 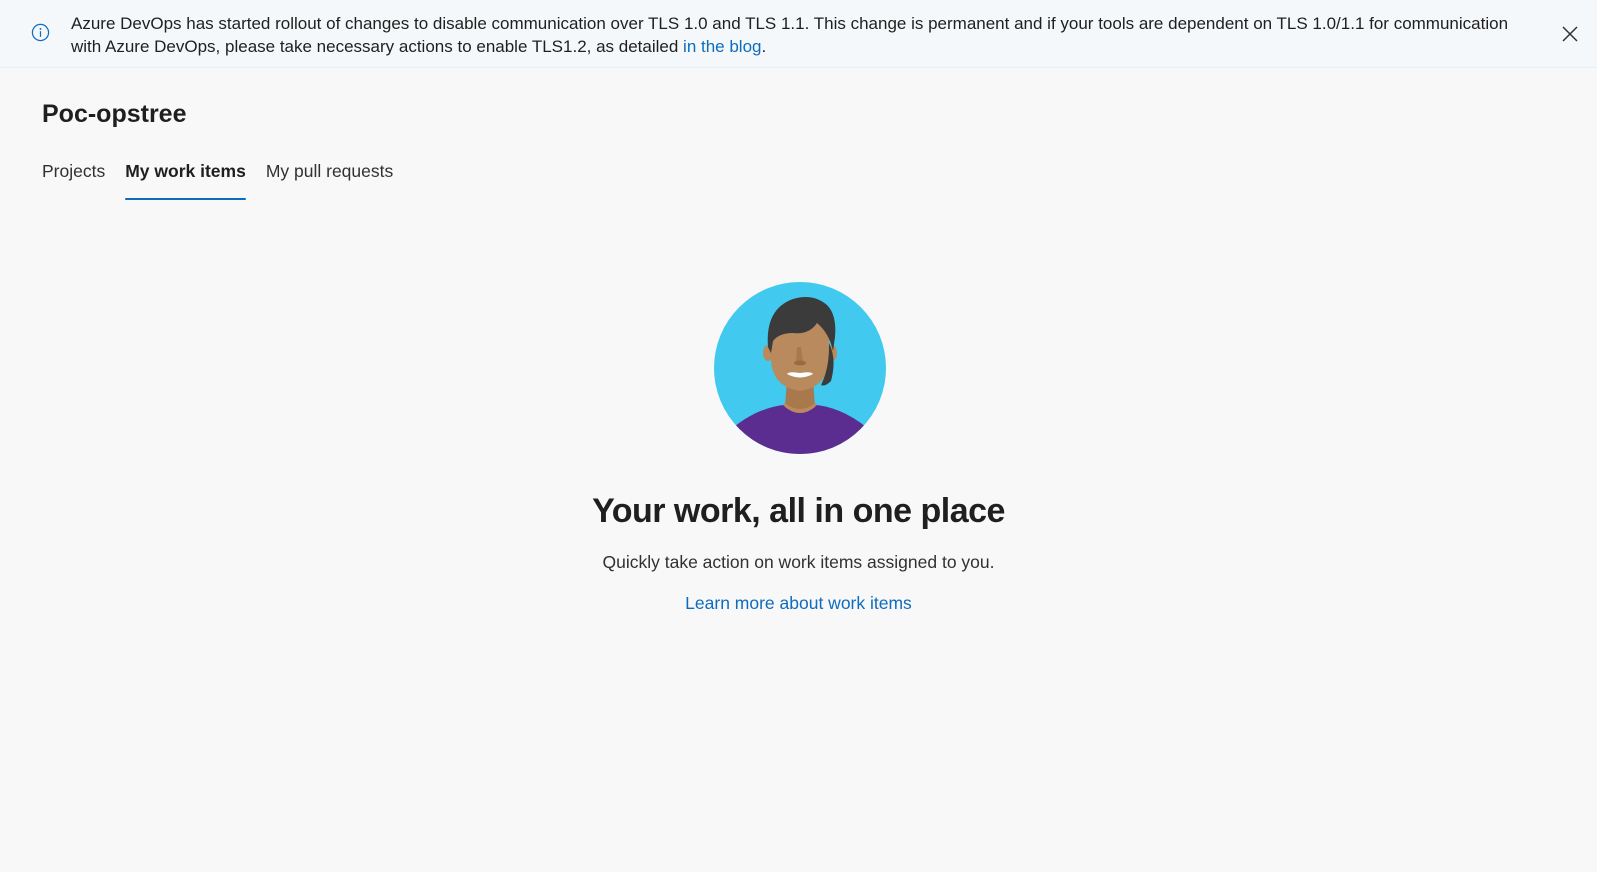 I want to click on learn-more-link: Learn more about work items, so click(x=798, y=603).